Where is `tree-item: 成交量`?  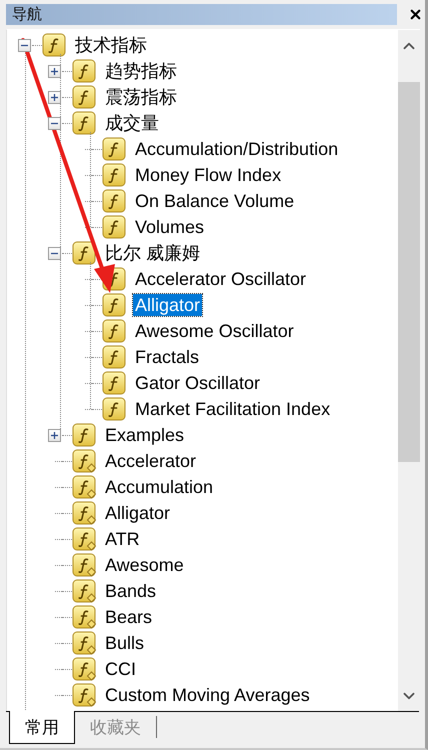
tree-item: 成交量 is located at coordinates (132, 123).